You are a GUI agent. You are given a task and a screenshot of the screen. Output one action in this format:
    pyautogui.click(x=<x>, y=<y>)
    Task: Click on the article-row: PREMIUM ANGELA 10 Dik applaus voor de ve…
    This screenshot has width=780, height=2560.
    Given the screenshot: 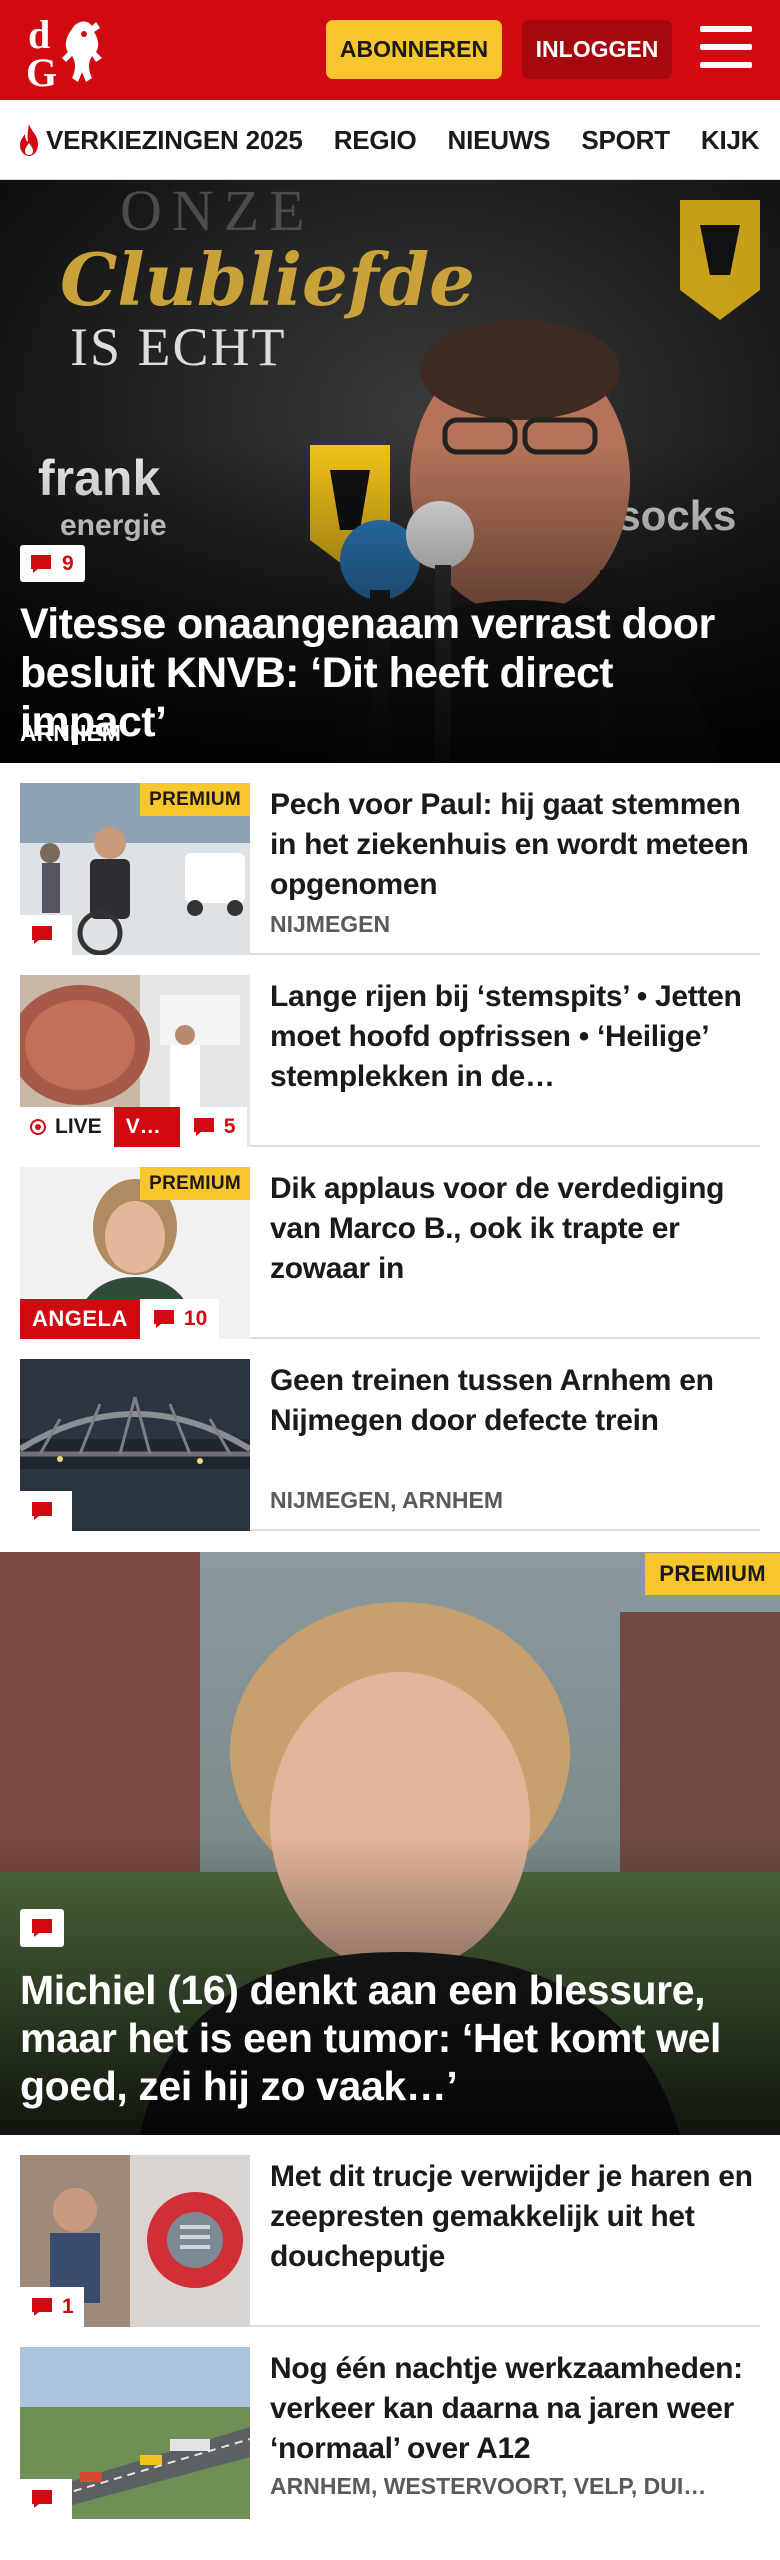 What is the action you would take?
    pyautogui.click(x=390, y=1243)
    